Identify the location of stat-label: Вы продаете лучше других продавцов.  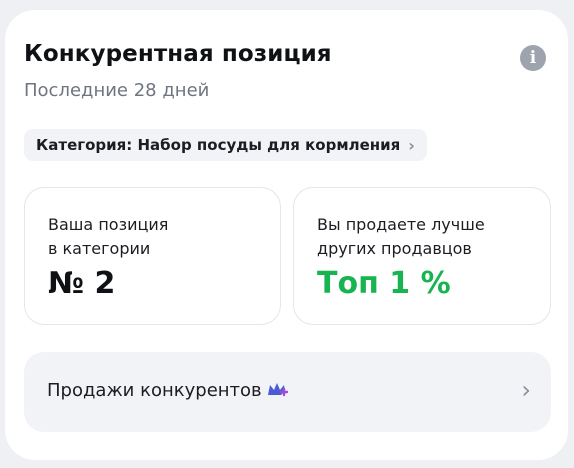
(401, 237).